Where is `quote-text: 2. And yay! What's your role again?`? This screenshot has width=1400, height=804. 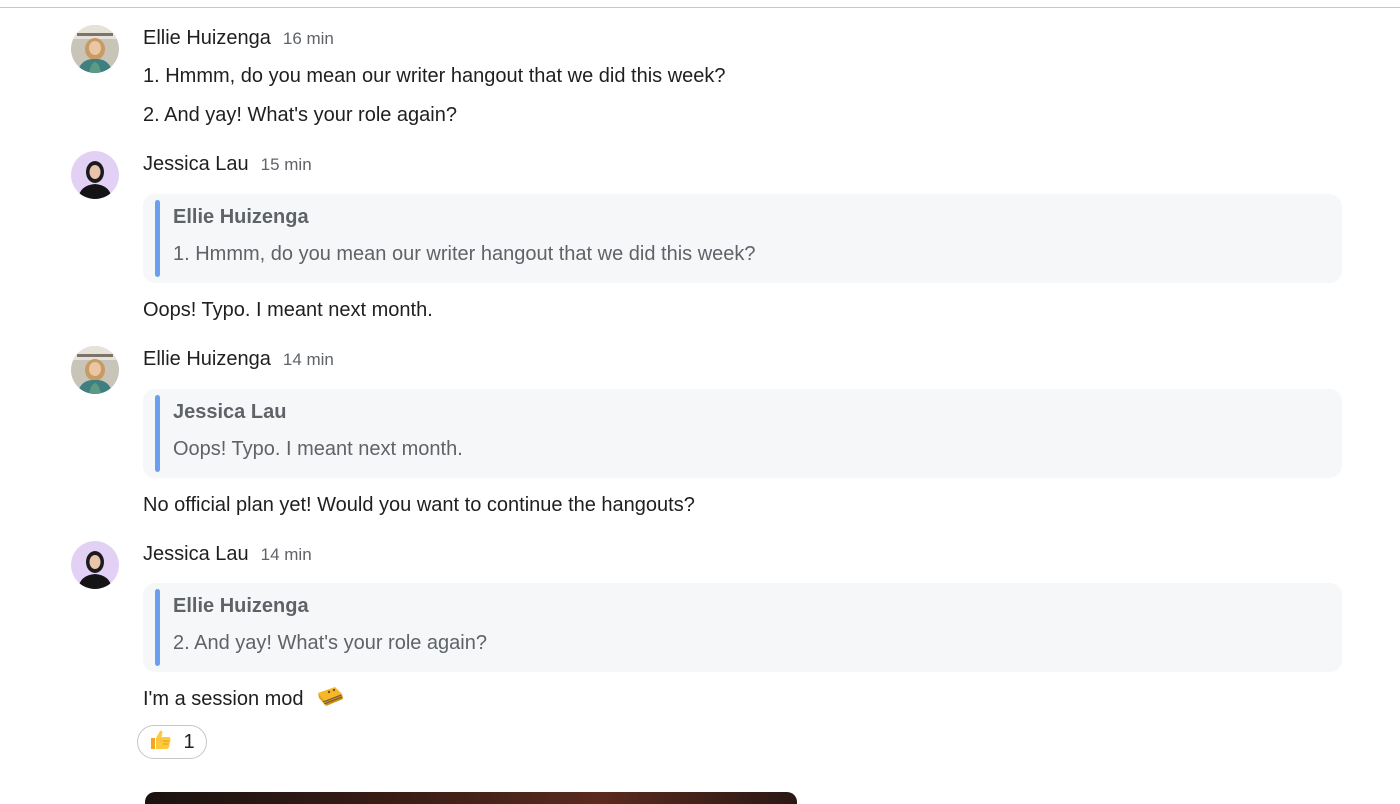
quote-text: 2. And yay! What's your role again? is located at coordinates (330, 643).